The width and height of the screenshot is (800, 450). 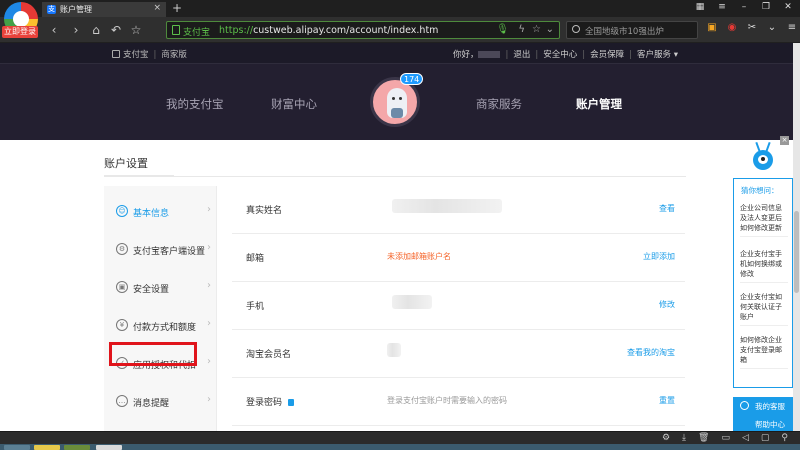 I want to click on sidebar-item-client-settings: ⚙ 支付宝客户端设置 ›, so click(x=160, y=249).